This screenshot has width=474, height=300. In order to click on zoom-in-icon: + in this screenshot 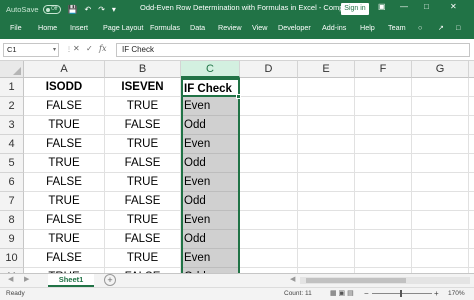, I will do `click(436, 293)`.